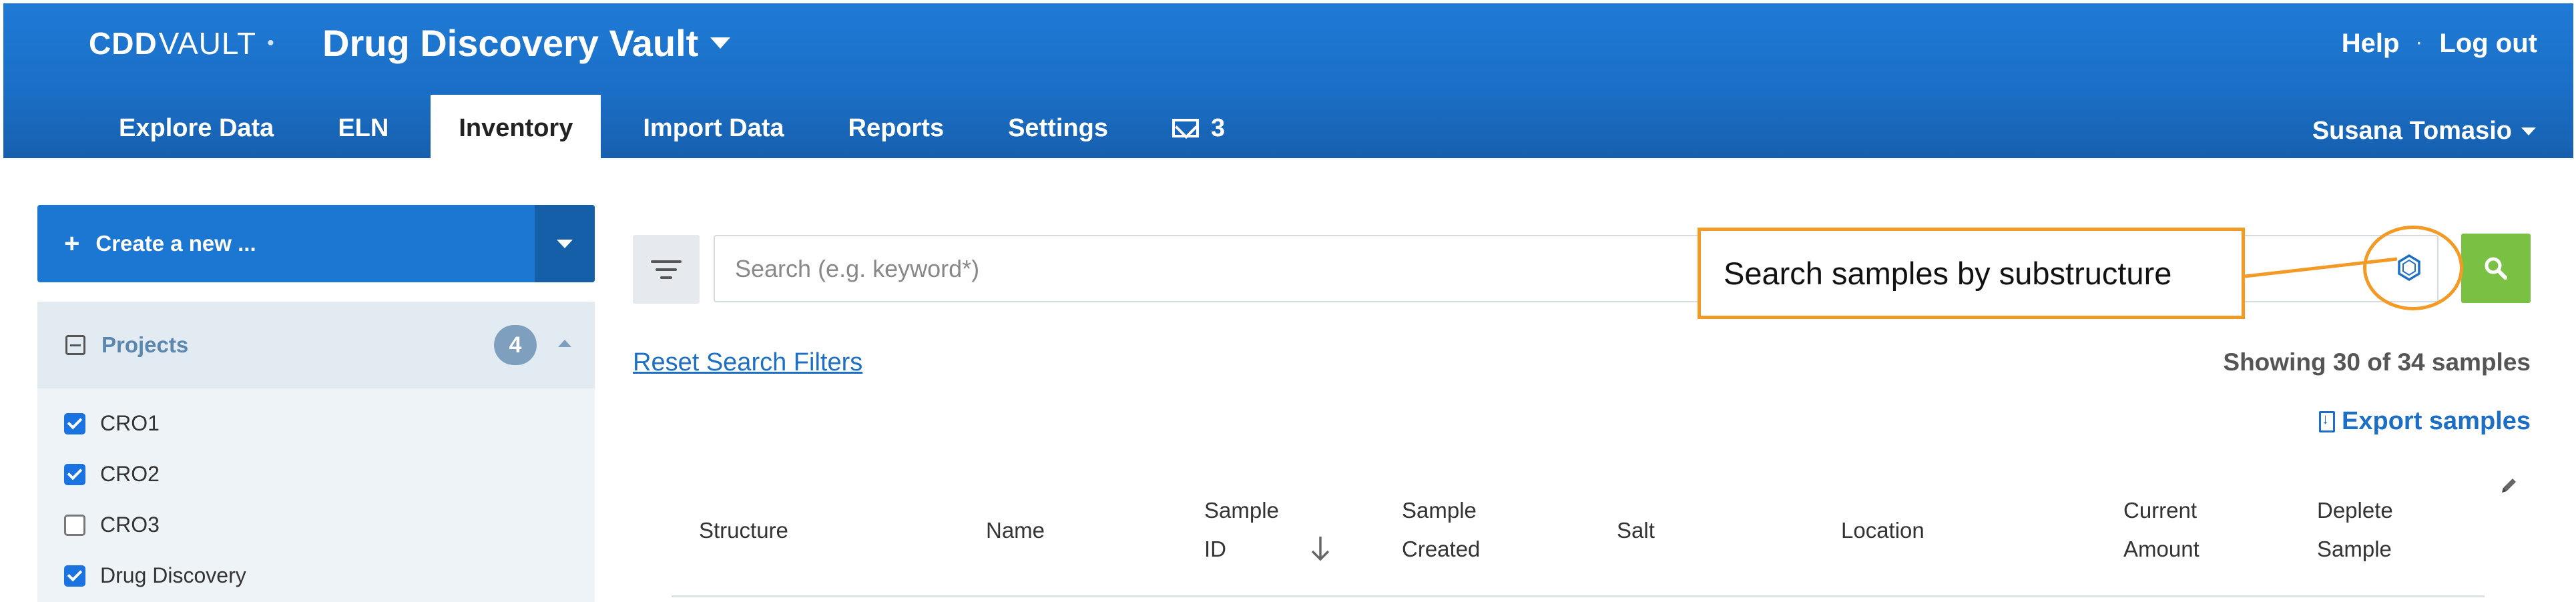 The width and height of the screenshot is (2576, 602). I want to click on project-item-cro3: CRO3, so click(112, 525).